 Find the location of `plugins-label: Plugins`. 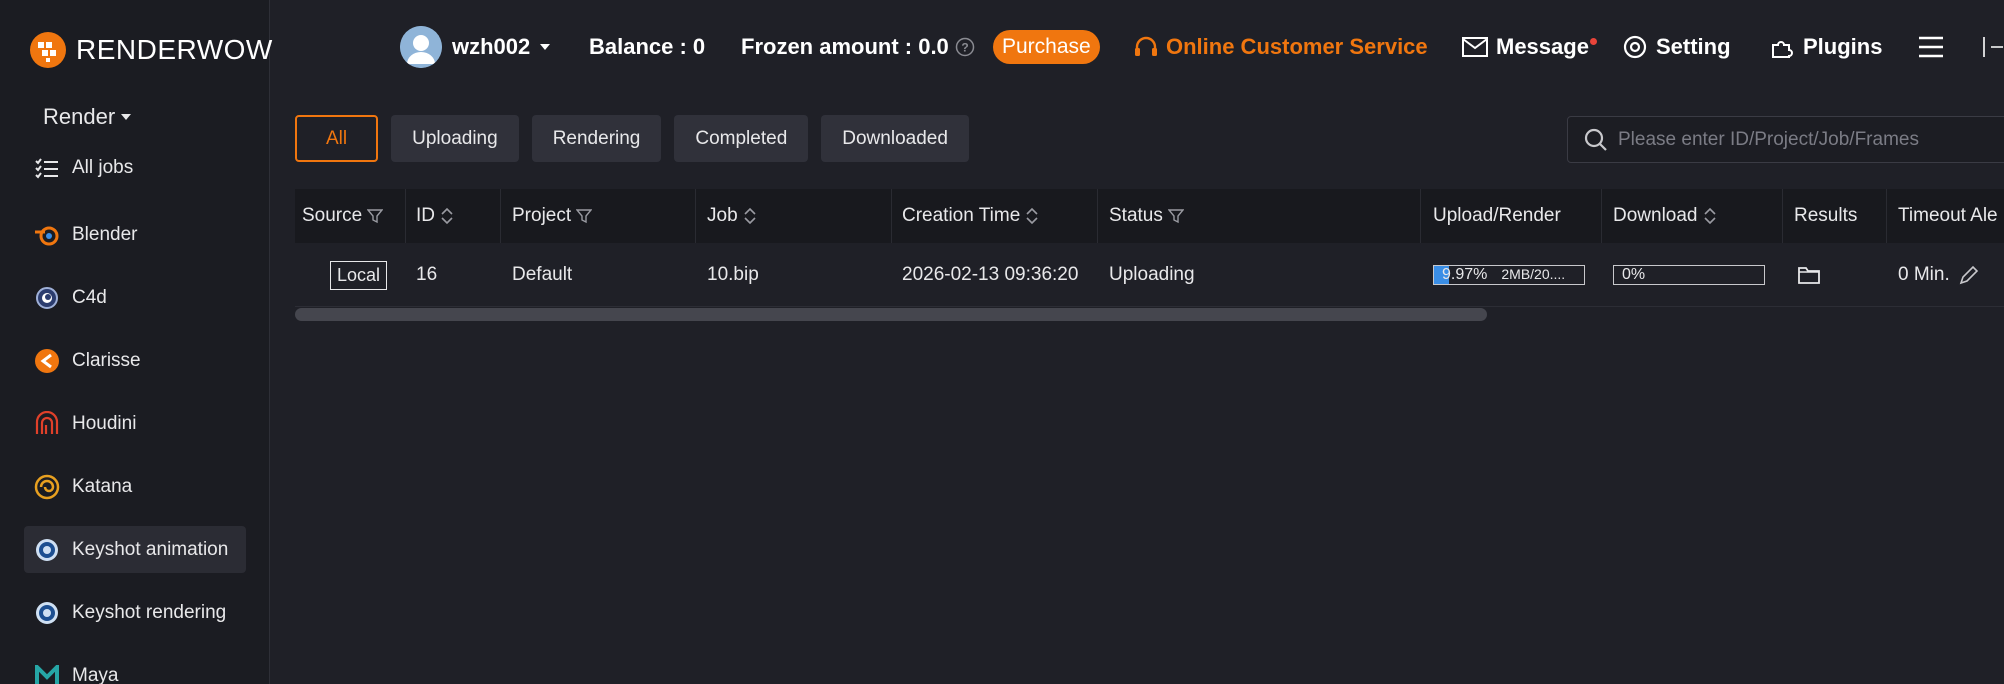

plugins-label: Plugins is located at coordinates (1843, 46).